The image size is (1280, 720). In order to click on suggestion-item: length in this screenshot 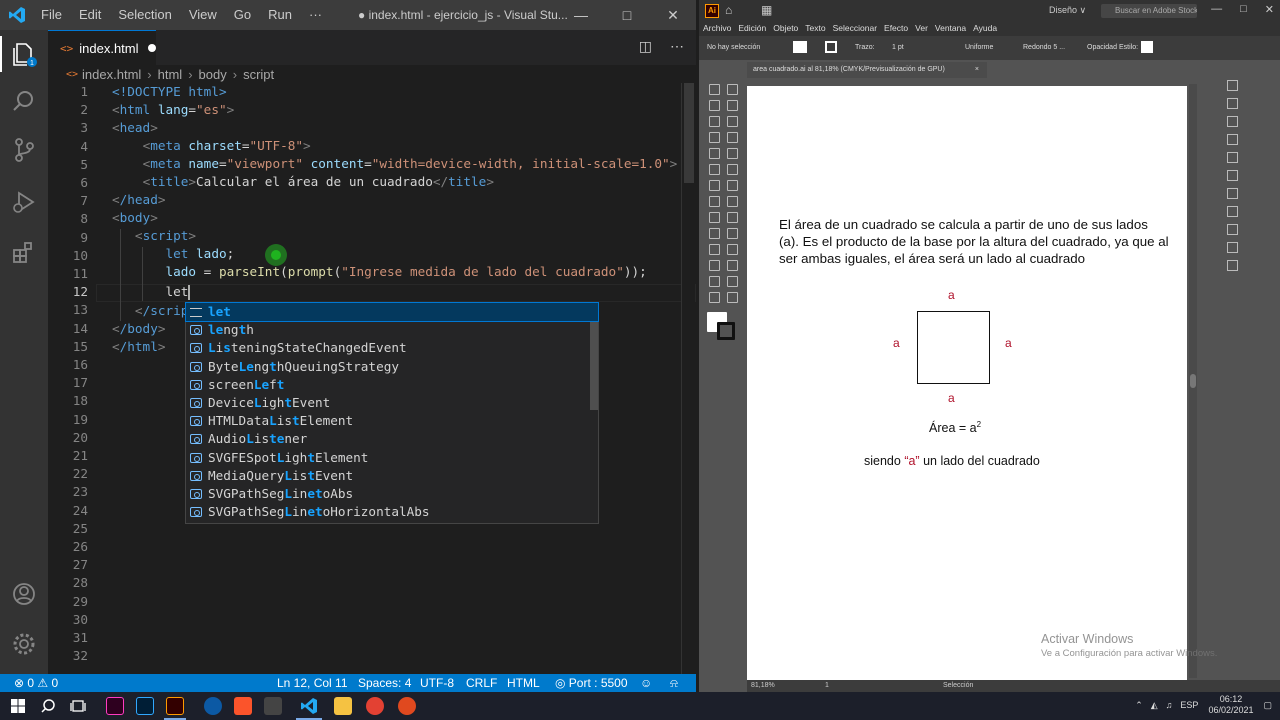, I will do `click(392, 330)`.